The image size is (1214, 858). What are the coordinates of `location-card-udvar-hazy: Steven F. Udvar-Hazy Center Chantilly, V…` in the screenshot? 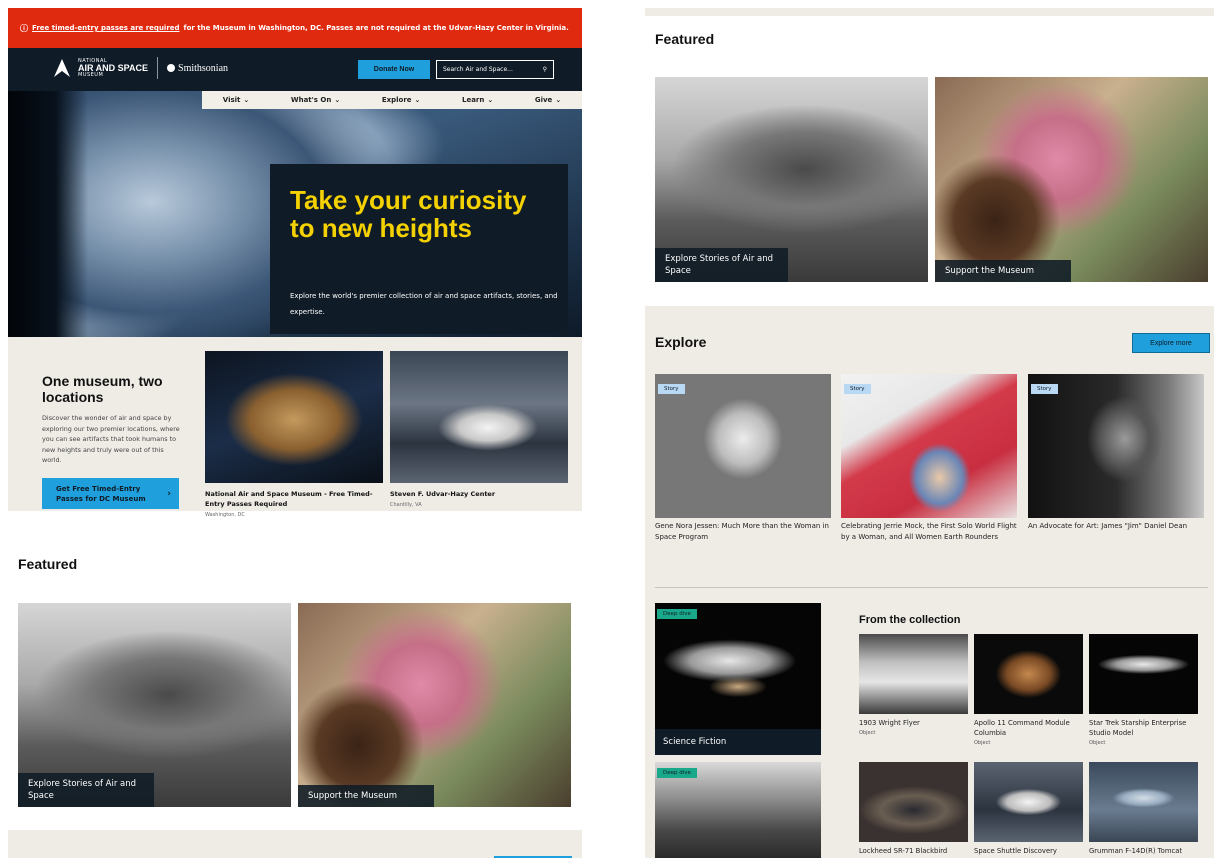 It's located at (479, 429).